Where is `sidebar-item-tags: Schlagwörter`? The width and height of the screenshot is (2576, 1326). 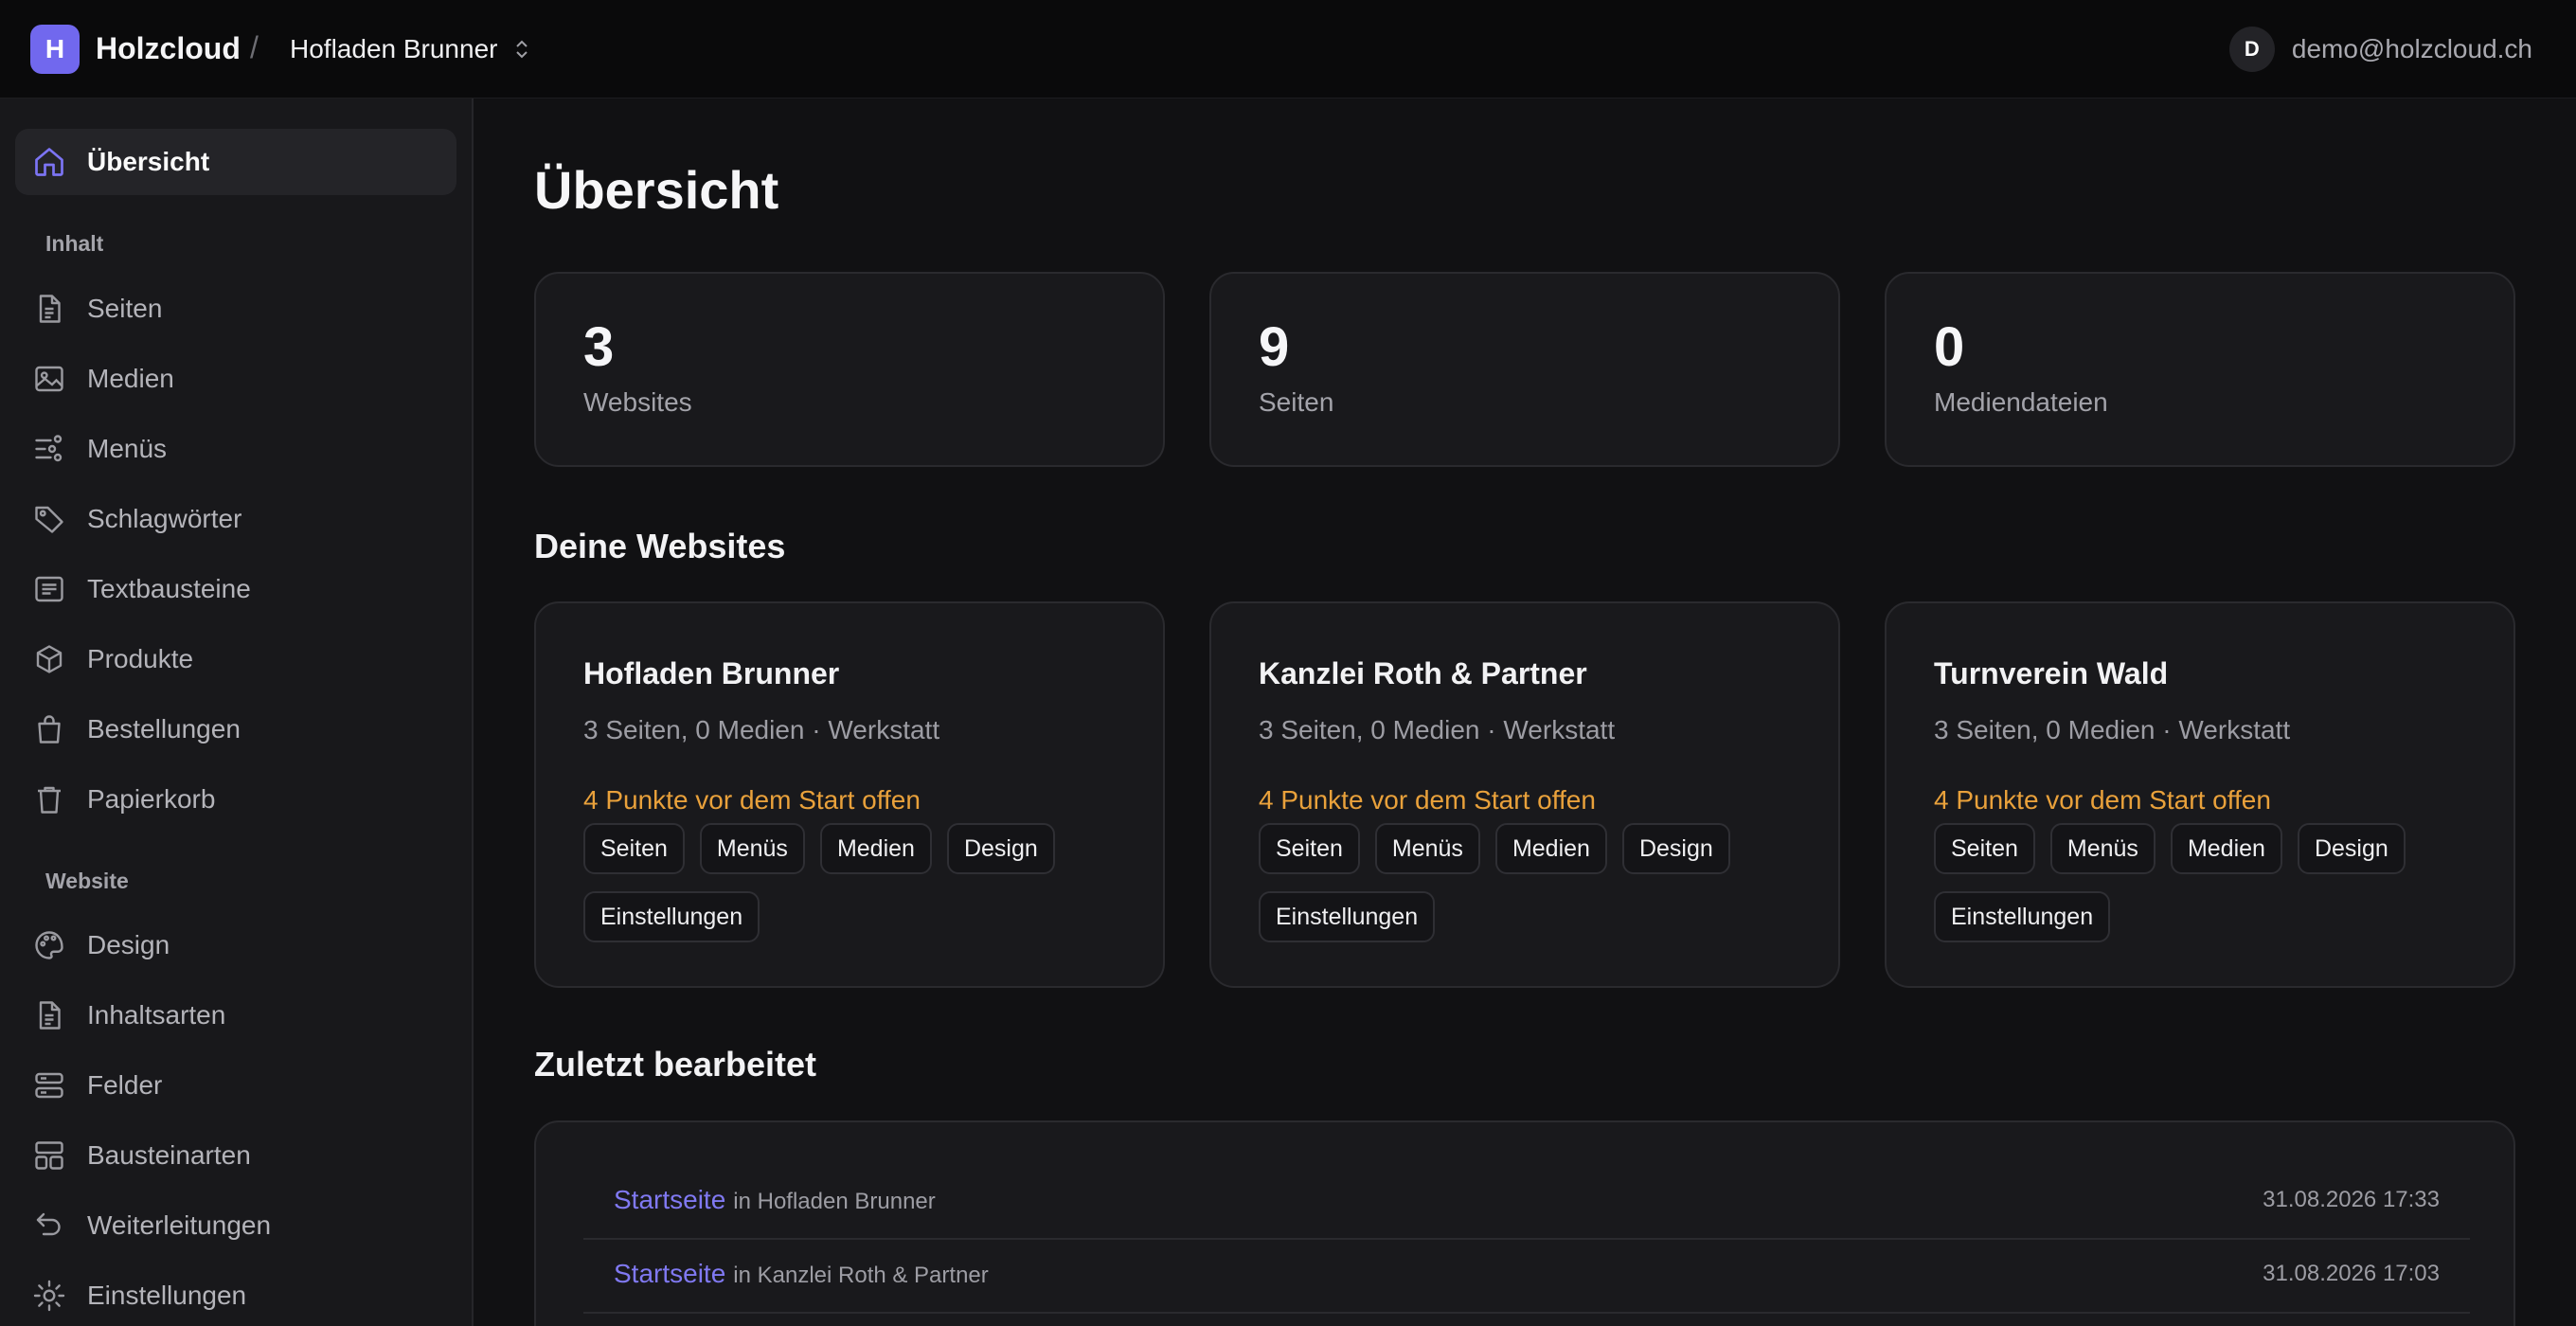
sidebar-item-tags: Schlagwörter is located at coordinates (235, 519).